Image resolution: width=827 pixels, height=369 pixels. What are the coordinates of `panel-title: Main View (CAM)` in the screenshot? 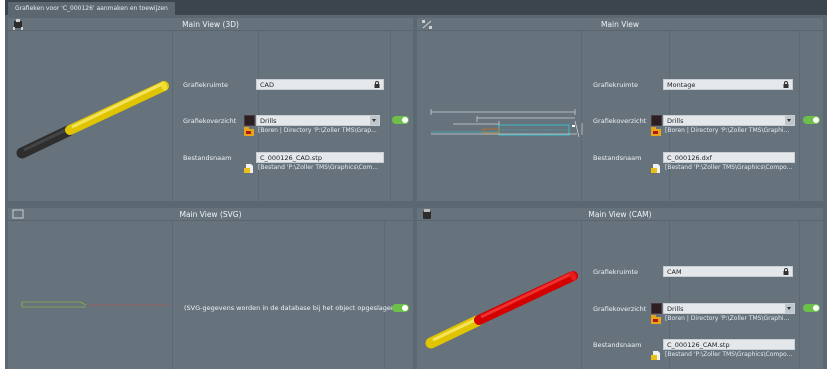 It's located at (620, 214).